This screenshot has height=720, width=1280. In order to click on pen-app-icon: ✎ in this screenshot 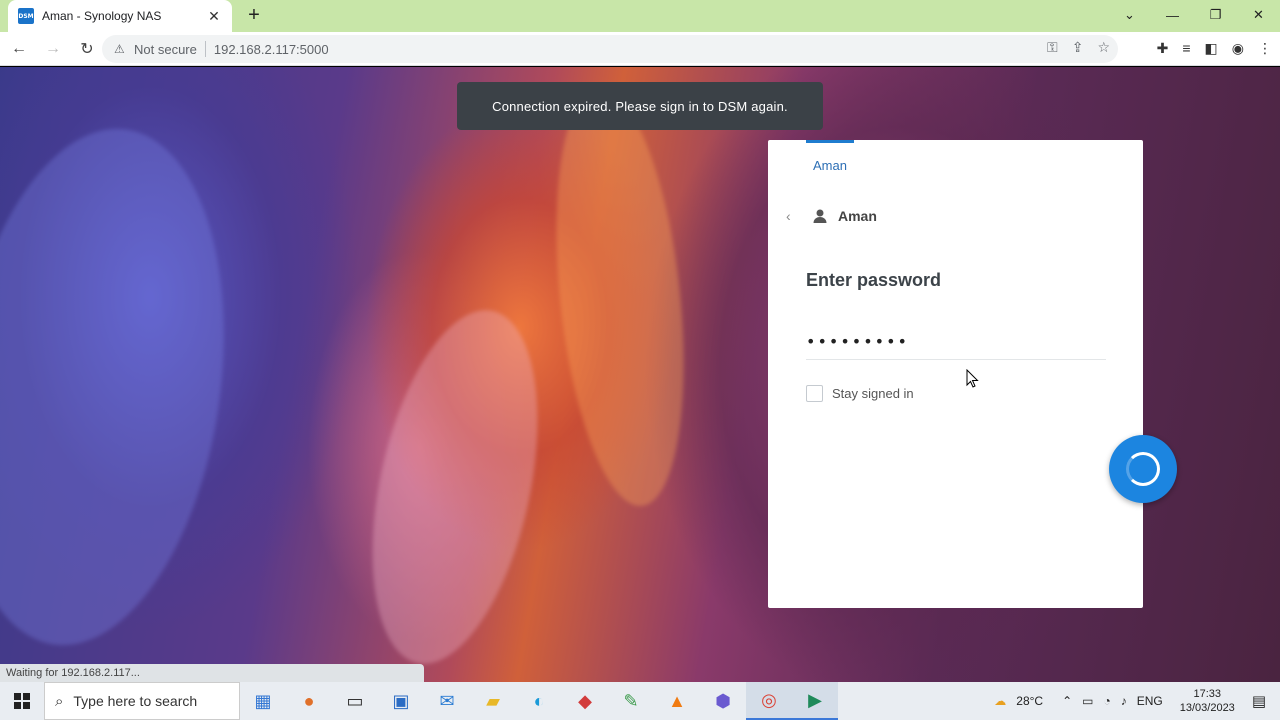, I will do `click(631, 701)`.